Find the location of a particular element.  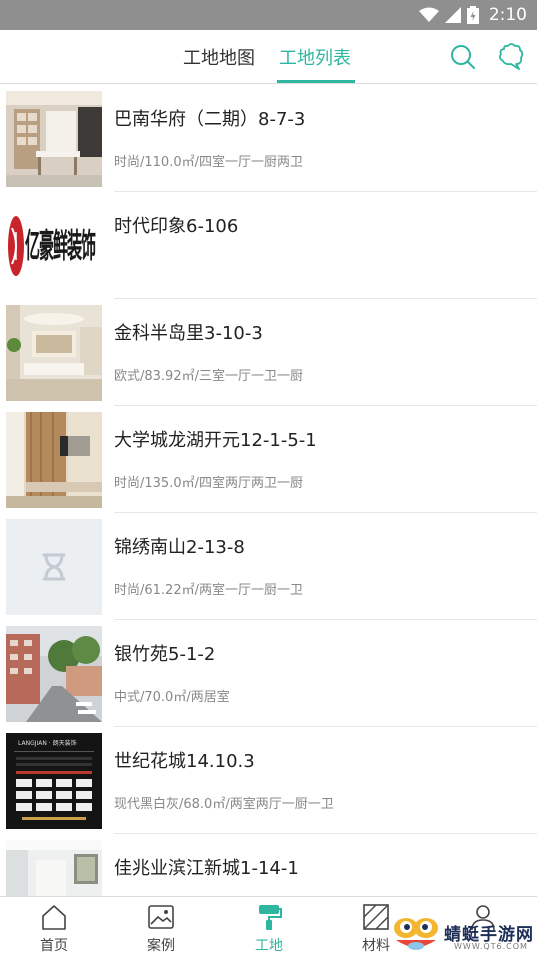

list-item: 金科半岛里3-10-3 欧式/83.92㎡/三室一厅一卫一厨 is located at coordinates (268, 352).